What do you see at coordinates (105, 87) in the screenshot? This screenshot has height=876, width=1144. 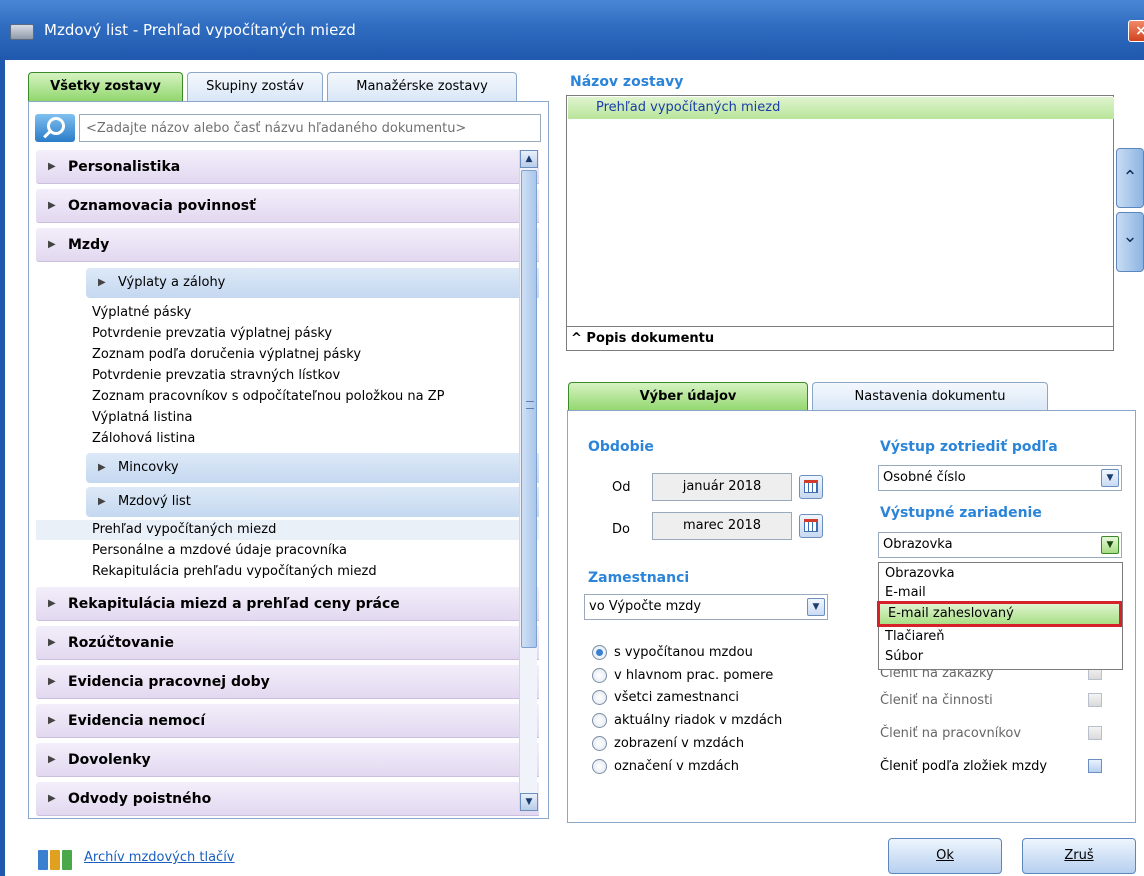 I see `tab-all-reports: Všetky zostavy` at bounding box center [105, 87].